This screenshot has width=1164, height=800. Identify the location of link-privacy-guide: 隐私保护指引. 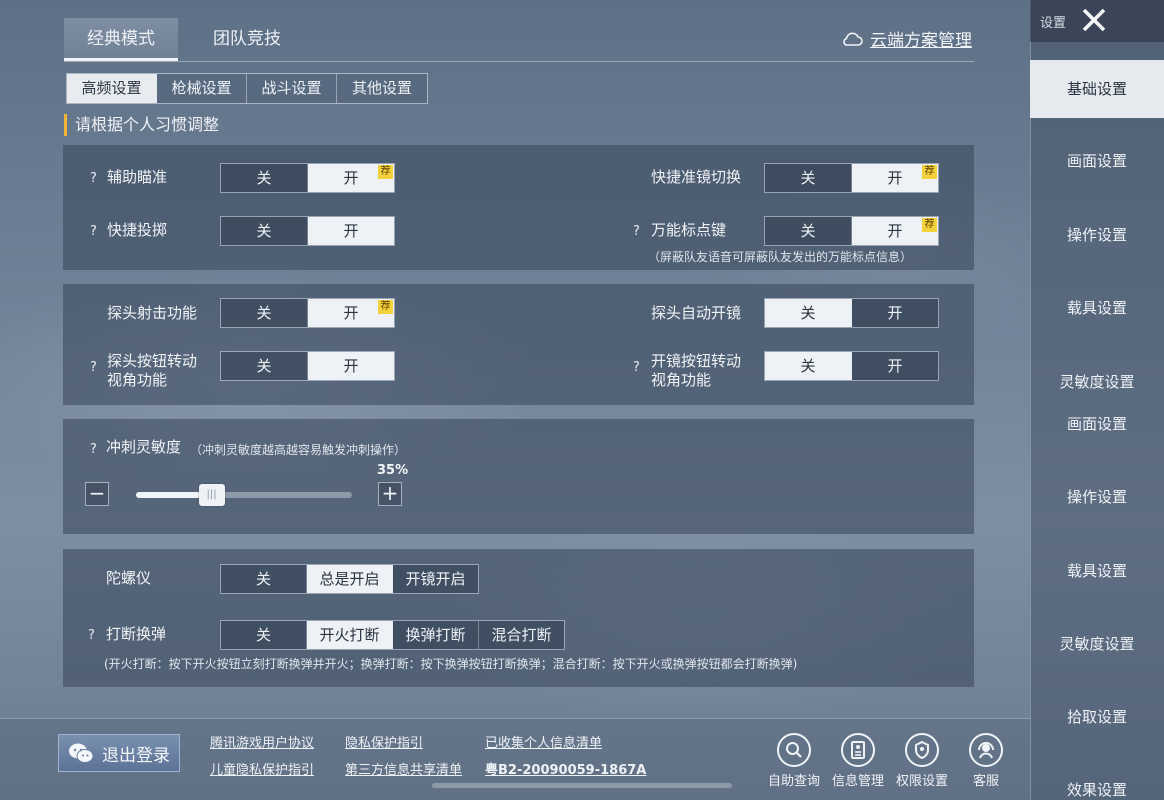
(384, 741).